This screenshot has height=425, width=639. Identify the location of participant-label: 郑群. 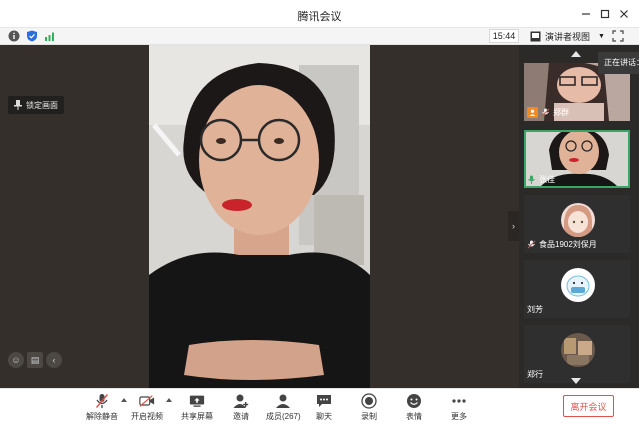
(548, 112).